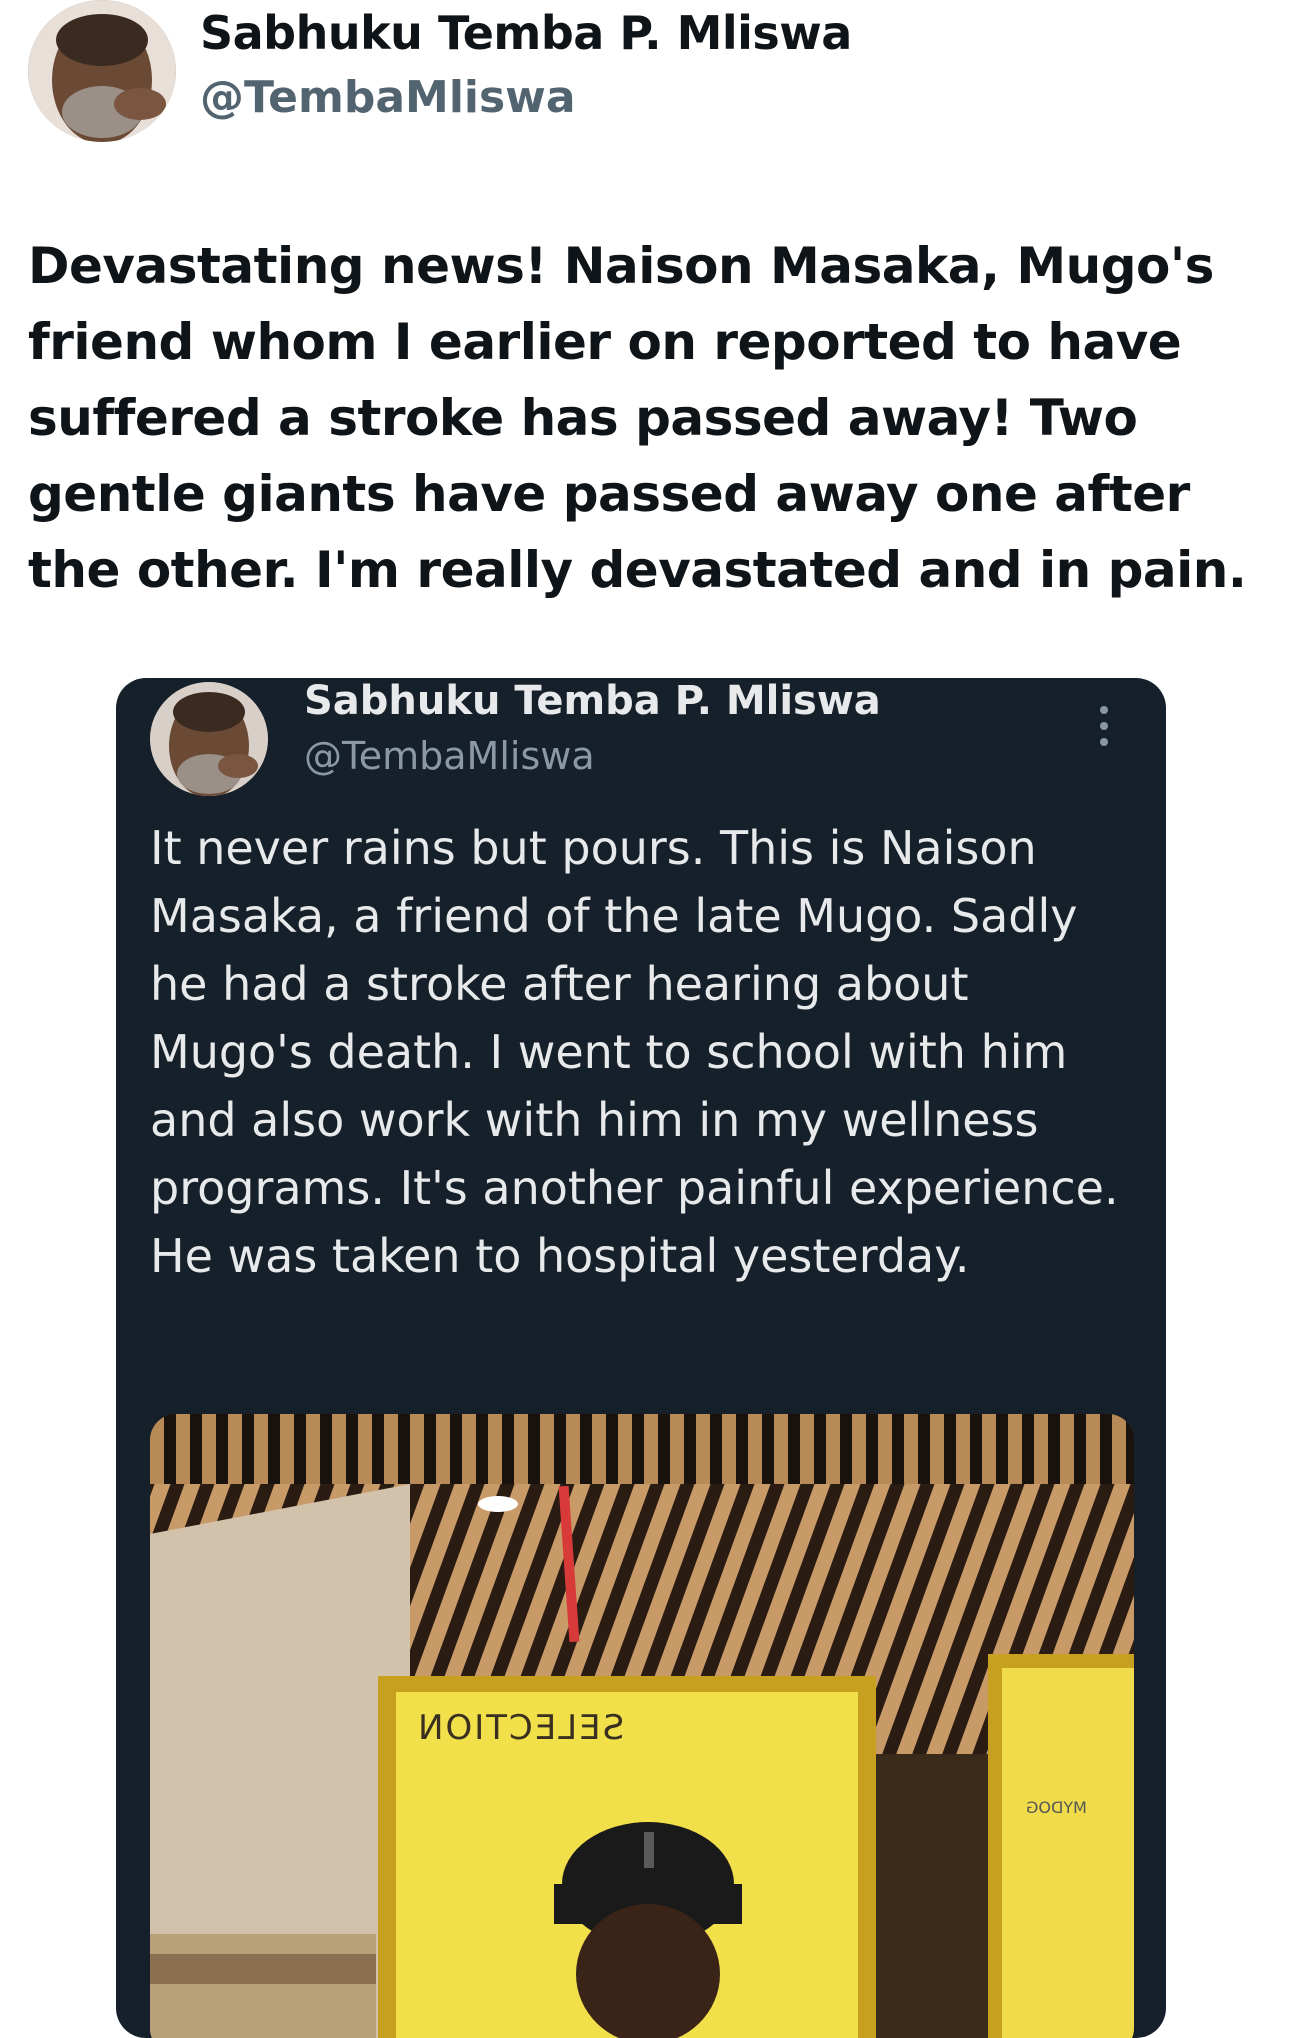 The image size is (1290, 2038). I want to click on photo-brand-text: MYDOG, so click(1056, 1807).